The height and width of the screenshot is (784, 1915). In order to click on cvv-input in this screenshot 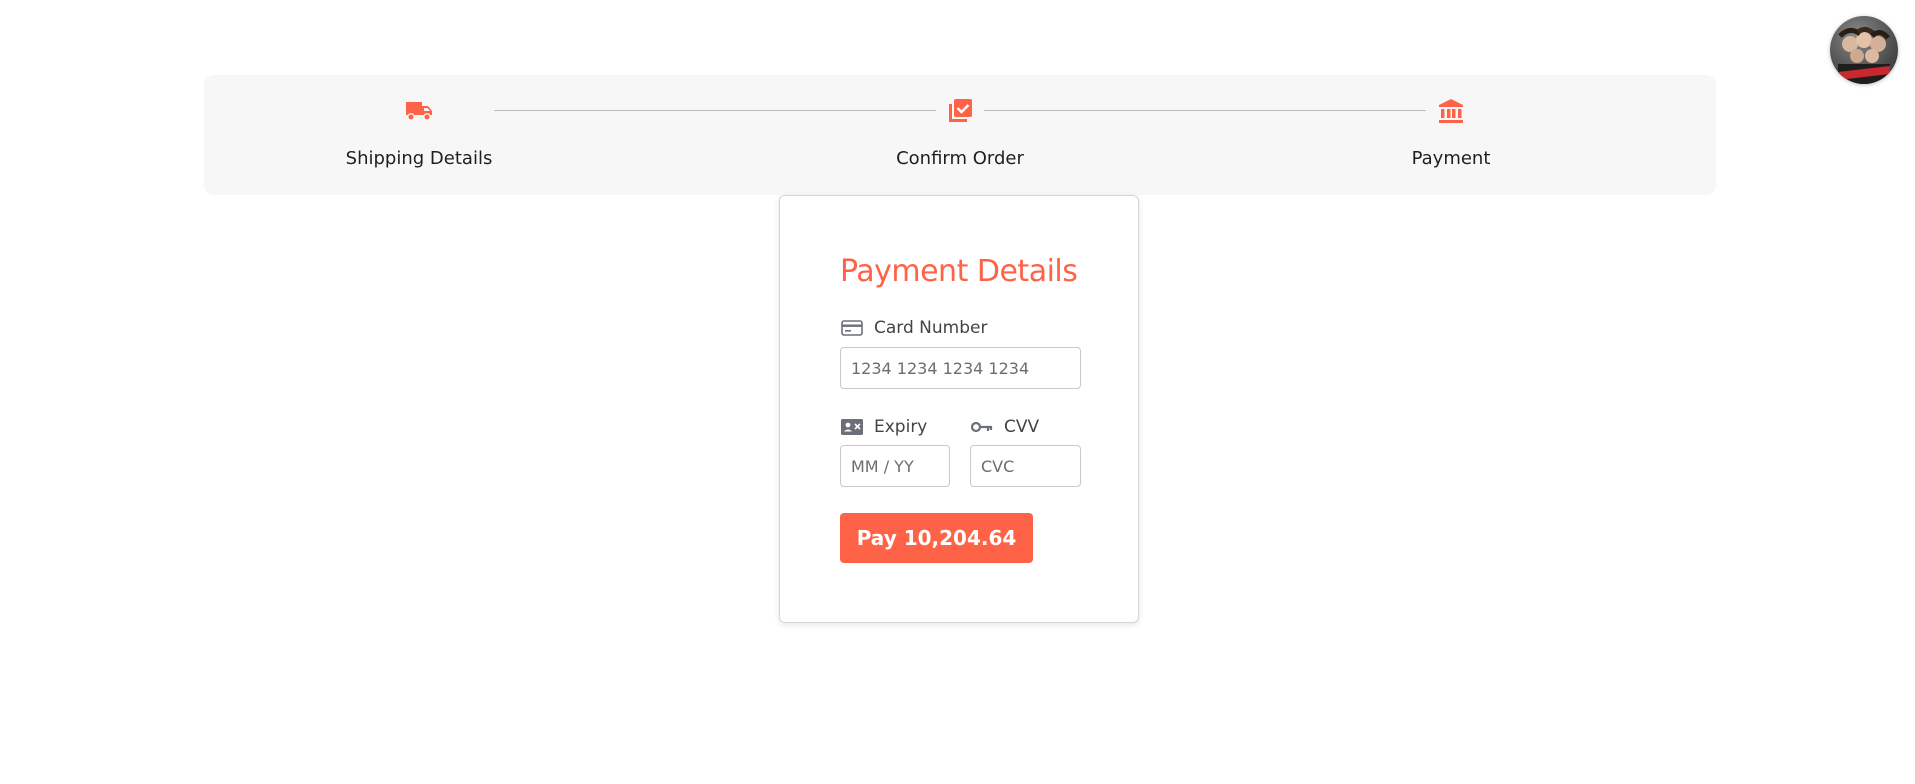, I will do `click(1025, 466)`.